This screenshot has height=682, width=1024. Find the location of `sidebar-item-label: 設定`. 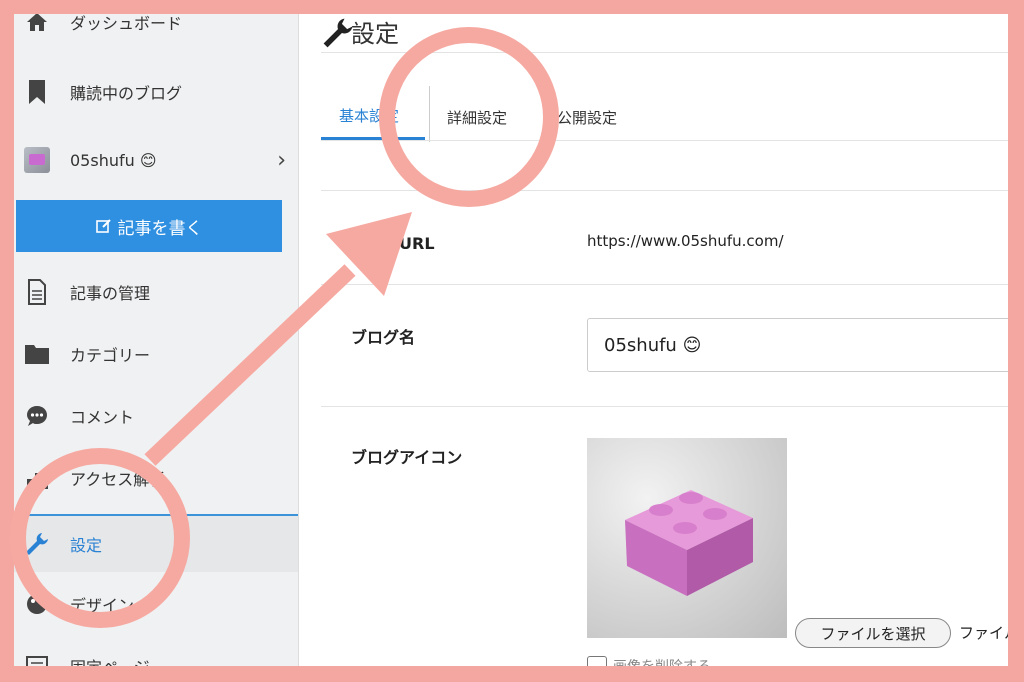

sidebar-item-label: 設定 is located at coordinates (86, 545).